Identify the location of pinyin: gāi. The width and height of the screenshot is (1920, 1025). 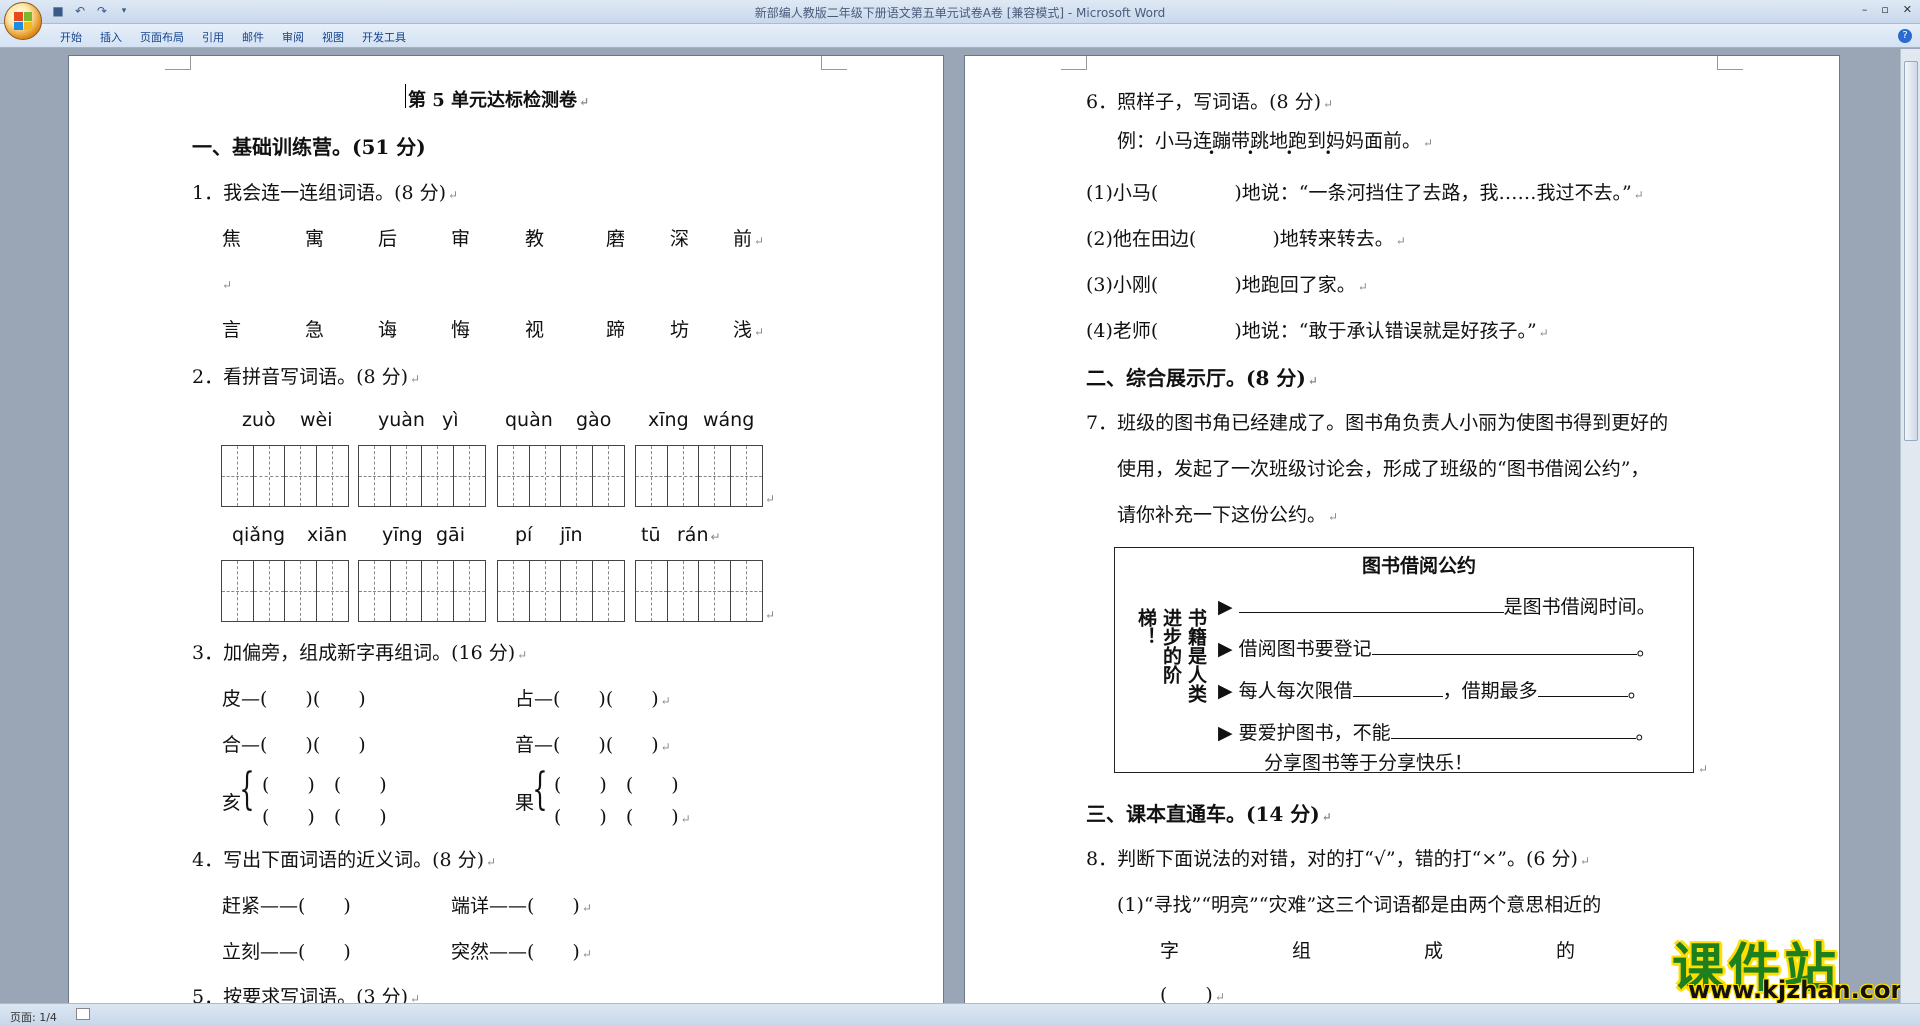
(450, 535).